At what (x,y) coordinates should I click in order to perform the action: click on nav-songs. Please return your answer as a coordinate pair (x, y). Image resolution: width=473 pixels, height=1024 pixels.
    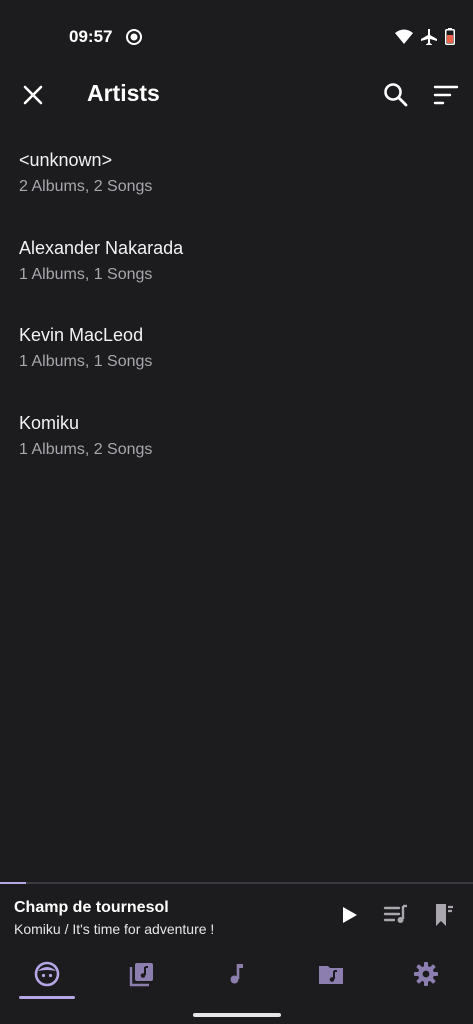
    Looking at the image, I should click on (236, 975).